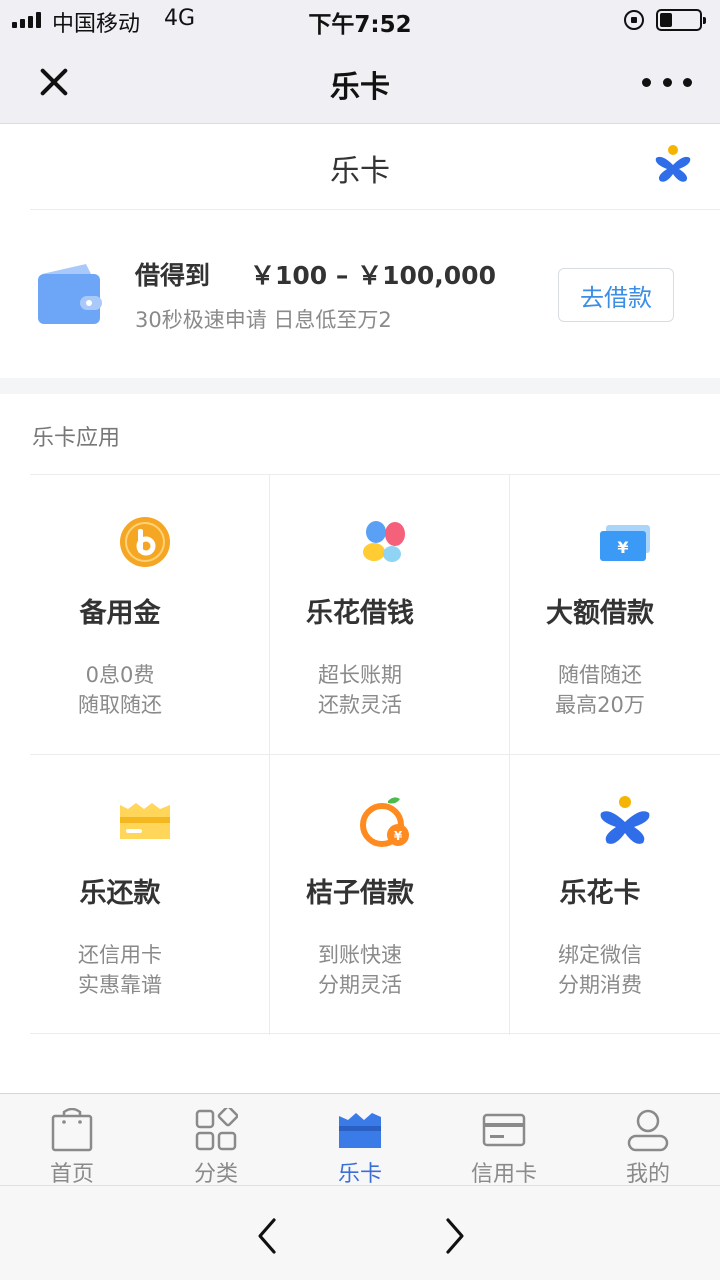 This screenshot has height=1280, width=720. What do you see at coordinates (120, 893) in the screenshot?
I see `app-name: 乐还款` at bounding box center [120, 893].